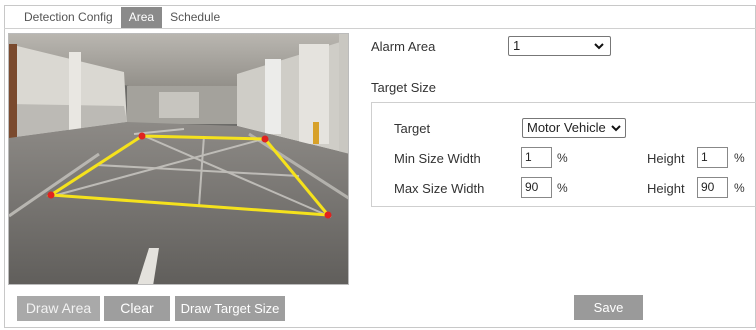 The image size is (756, 330). I want to click on min-height-label: Height, so click(666, 158).